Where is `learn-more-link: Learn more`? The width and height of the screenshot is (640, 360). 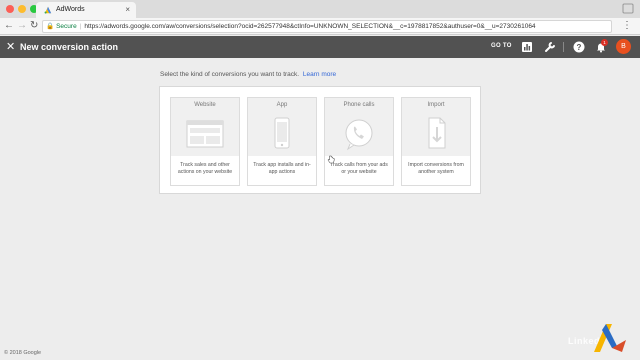
learn-more-link: Learn more is located at coordinates (319, 74).